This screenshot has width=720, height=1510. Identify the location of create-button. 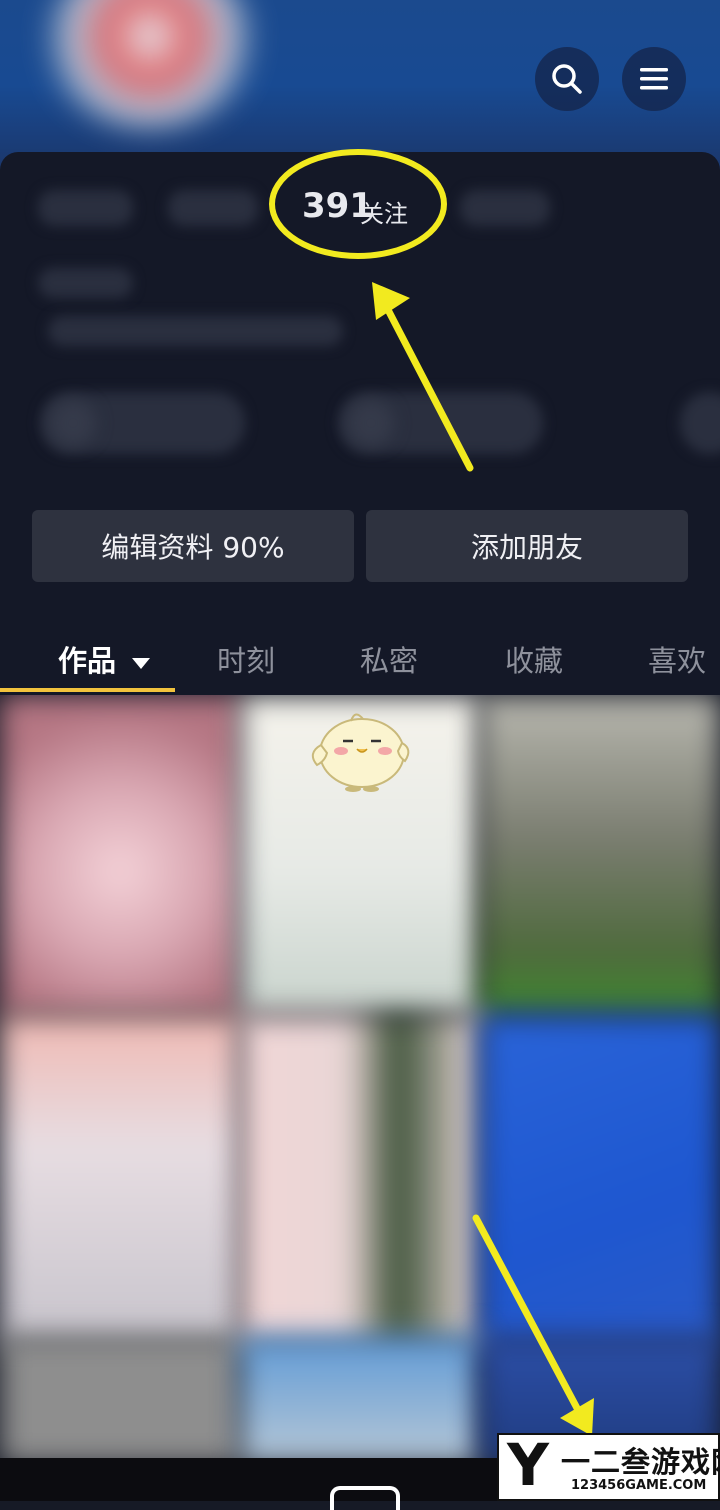
(365, 1498).